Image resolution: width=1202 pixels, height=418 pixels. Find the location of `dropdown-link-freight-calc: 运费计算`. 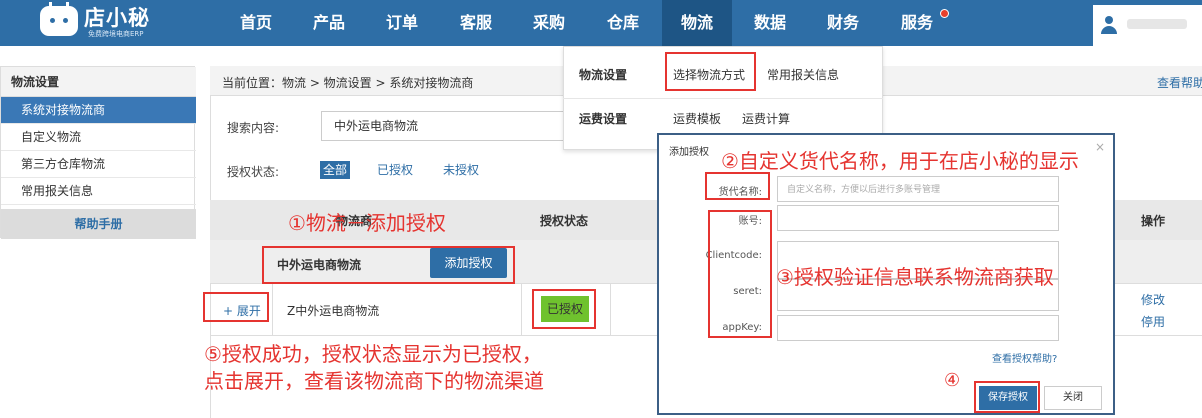

dropdown-link-freight-calc: 运费计算 is located at coordinates (766, 118).